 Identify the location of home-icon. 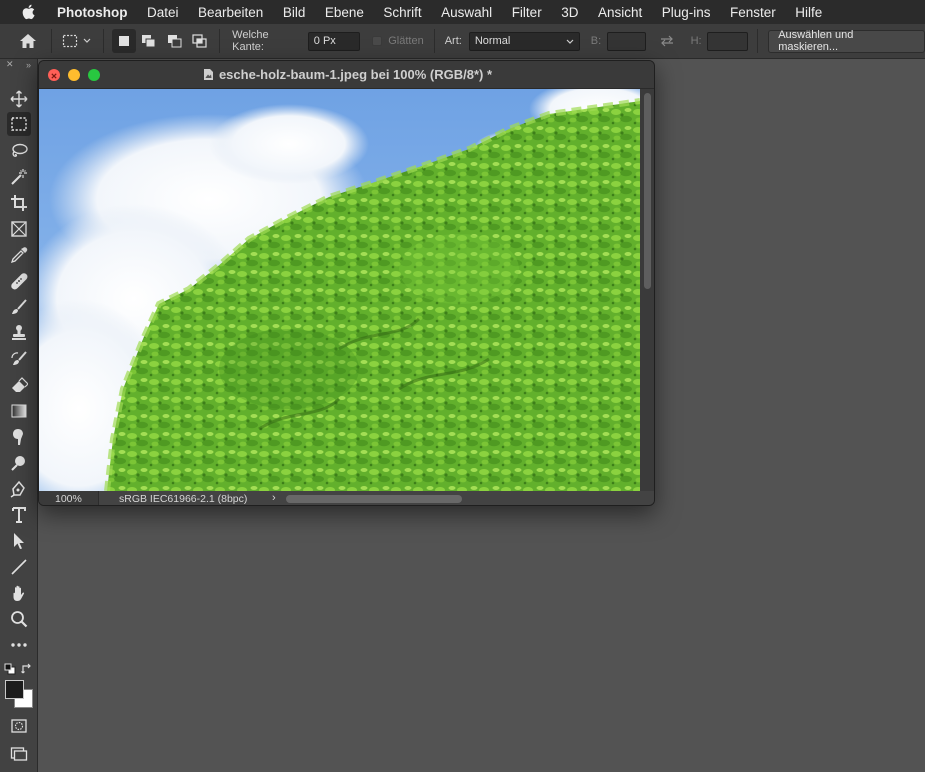
(27, 41).